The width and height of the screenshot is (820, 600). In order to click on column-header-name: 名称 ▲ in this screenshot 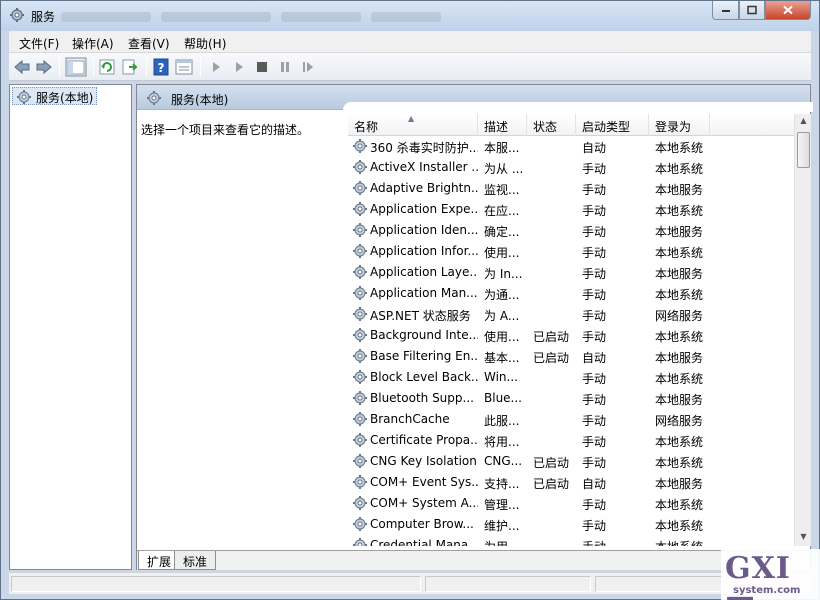, I will do `click(413, 125)`.